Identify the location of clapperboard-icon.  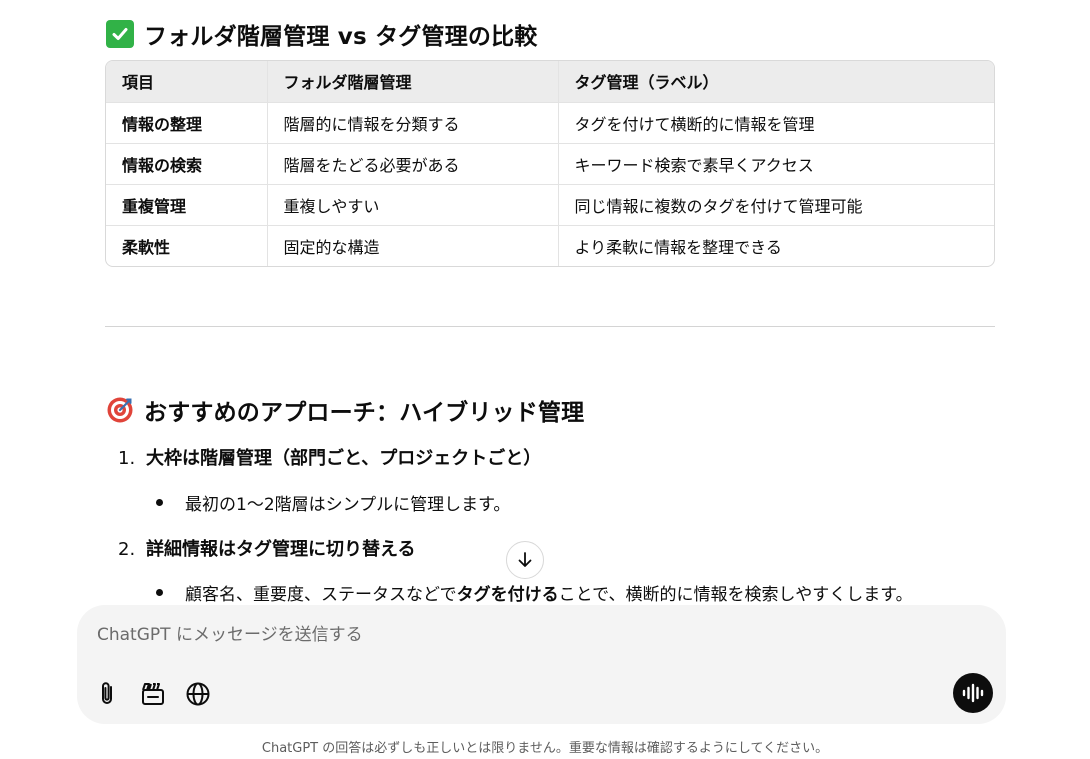
(153, 694).